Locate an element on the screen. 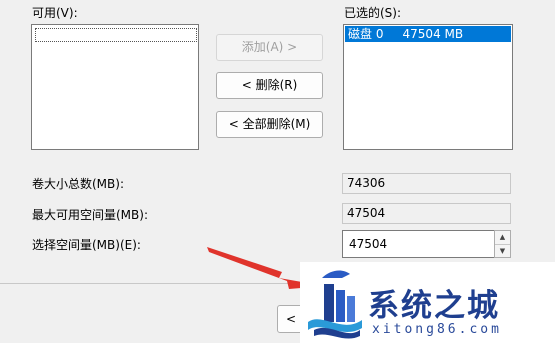  select-space-spinner: ▲ ▼ is located at coordinates (502, 244).